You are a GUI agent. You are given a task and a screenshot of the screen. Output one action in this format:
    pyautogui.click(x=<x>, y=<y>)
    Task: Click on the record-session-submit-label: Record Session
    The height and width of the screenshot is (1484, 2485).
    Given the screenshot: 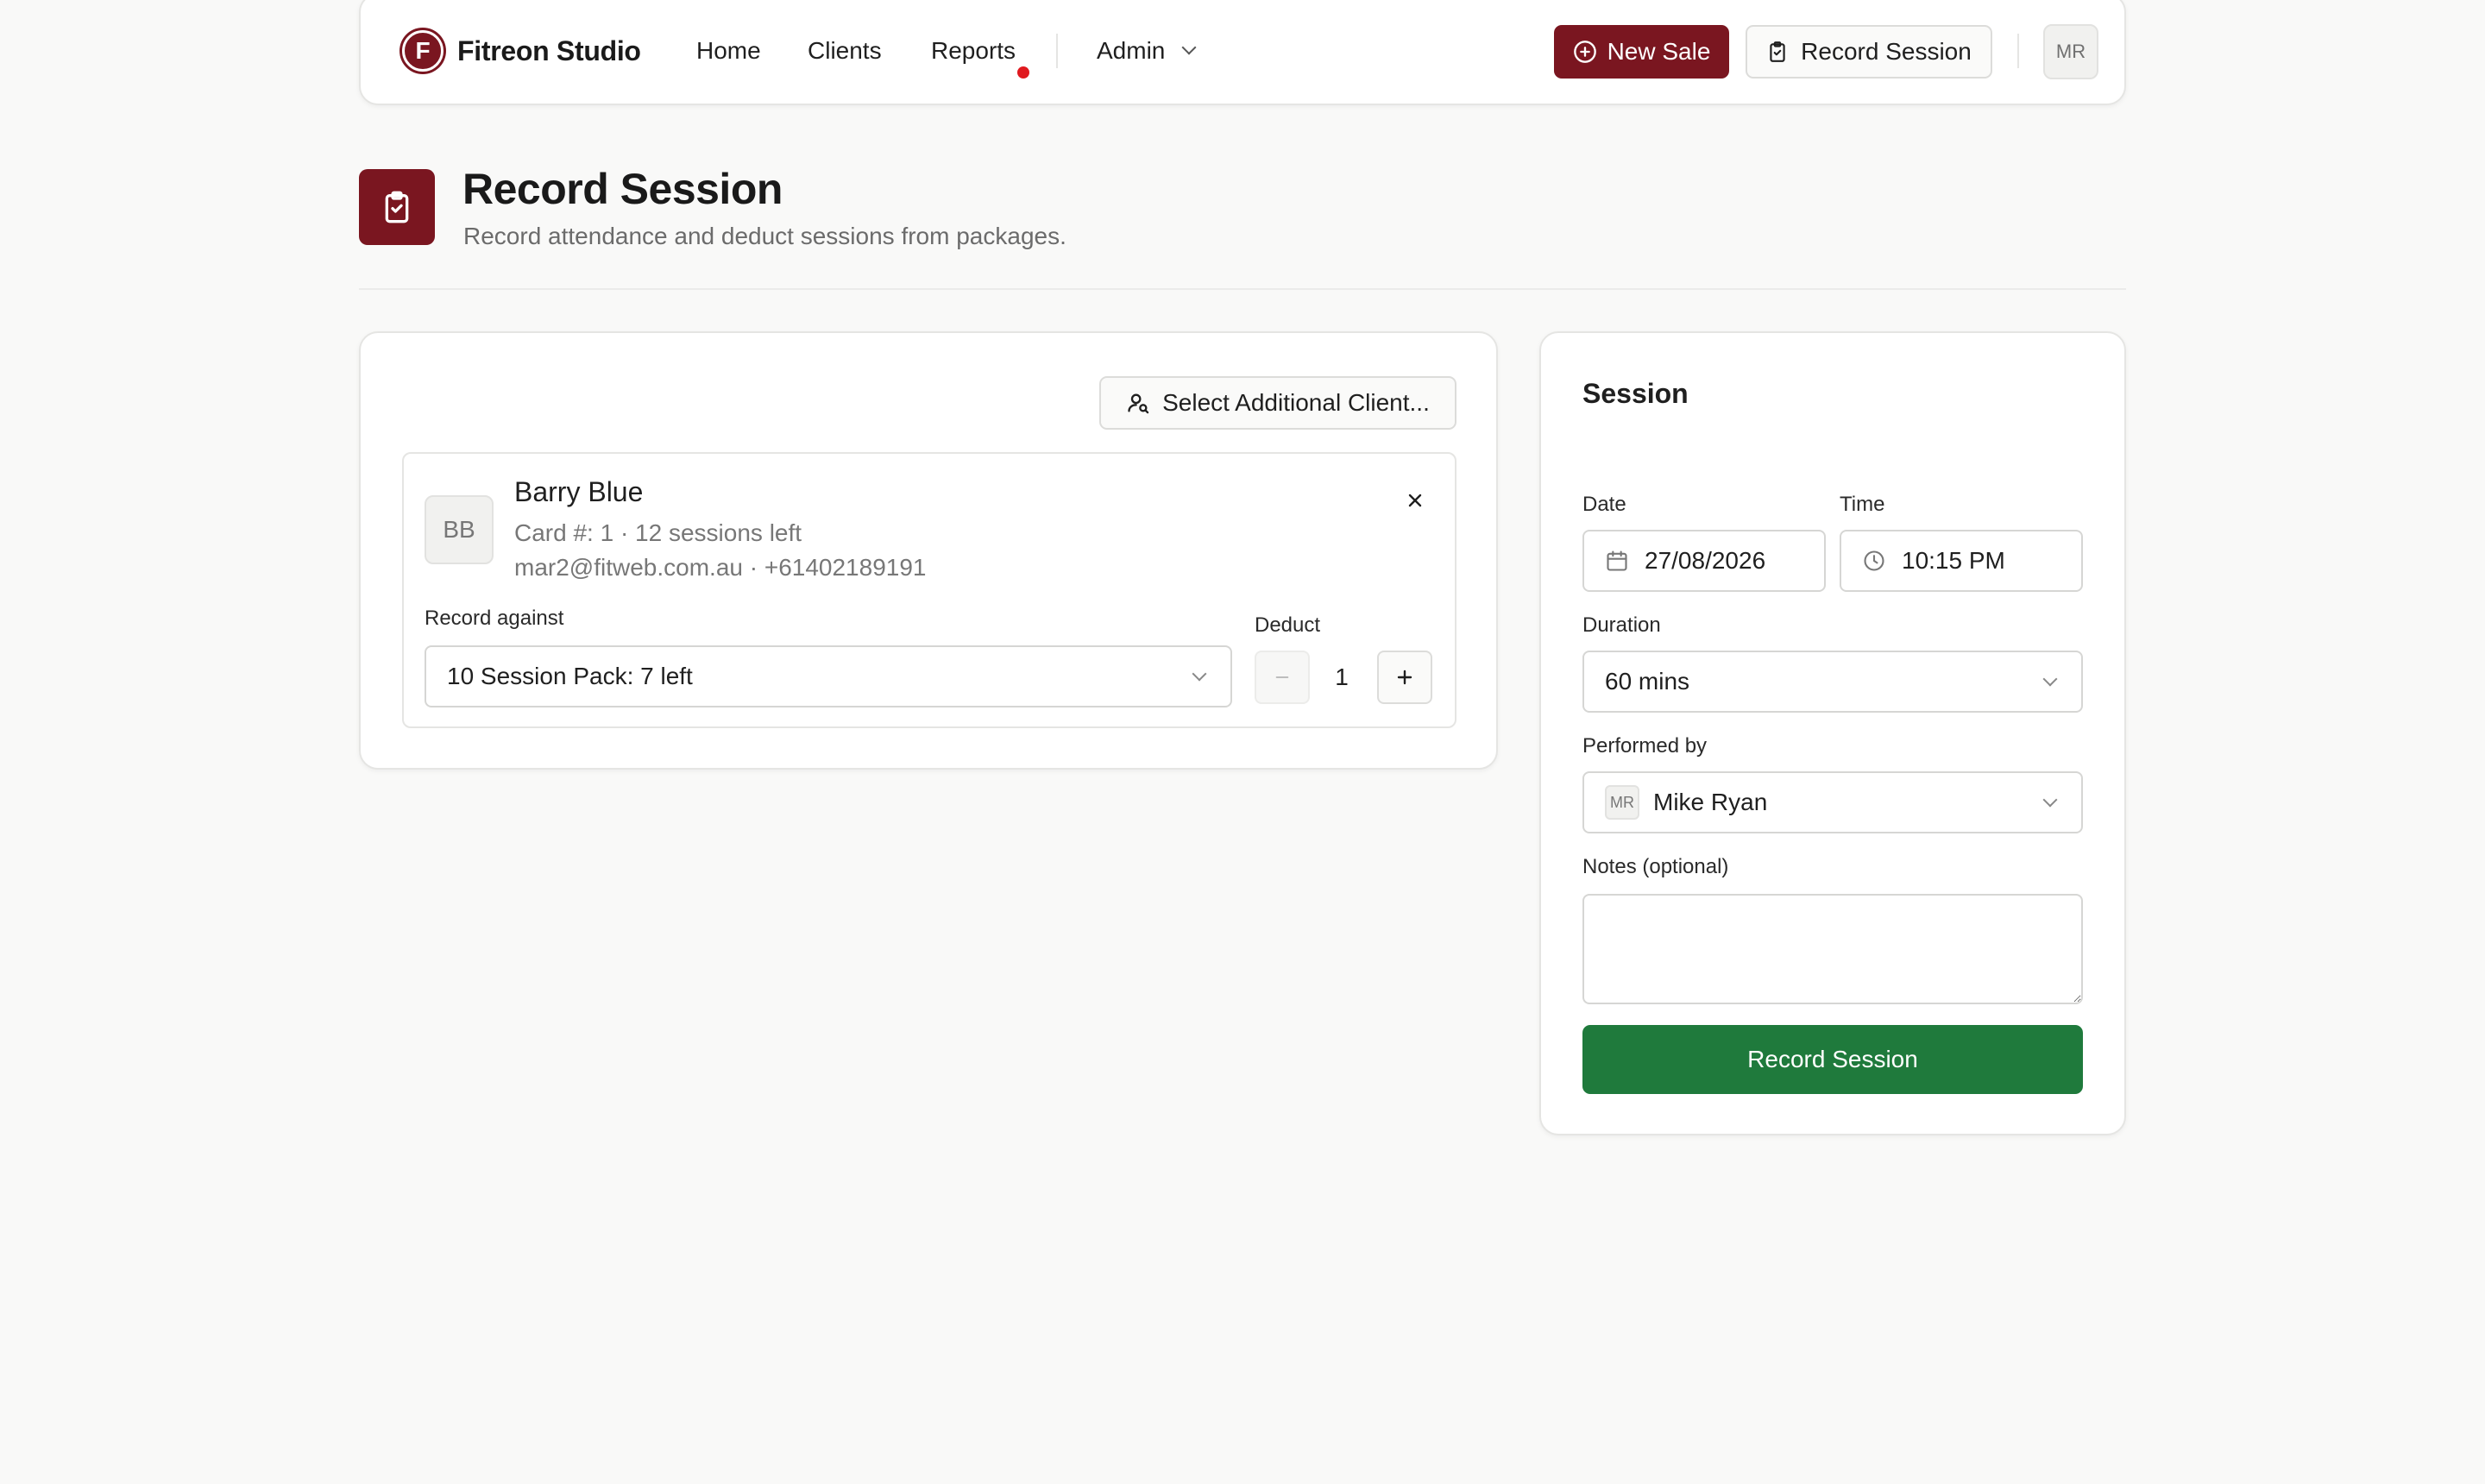 What is the action you would take?
    pyautogui.click(x=1832, y=1059)
    